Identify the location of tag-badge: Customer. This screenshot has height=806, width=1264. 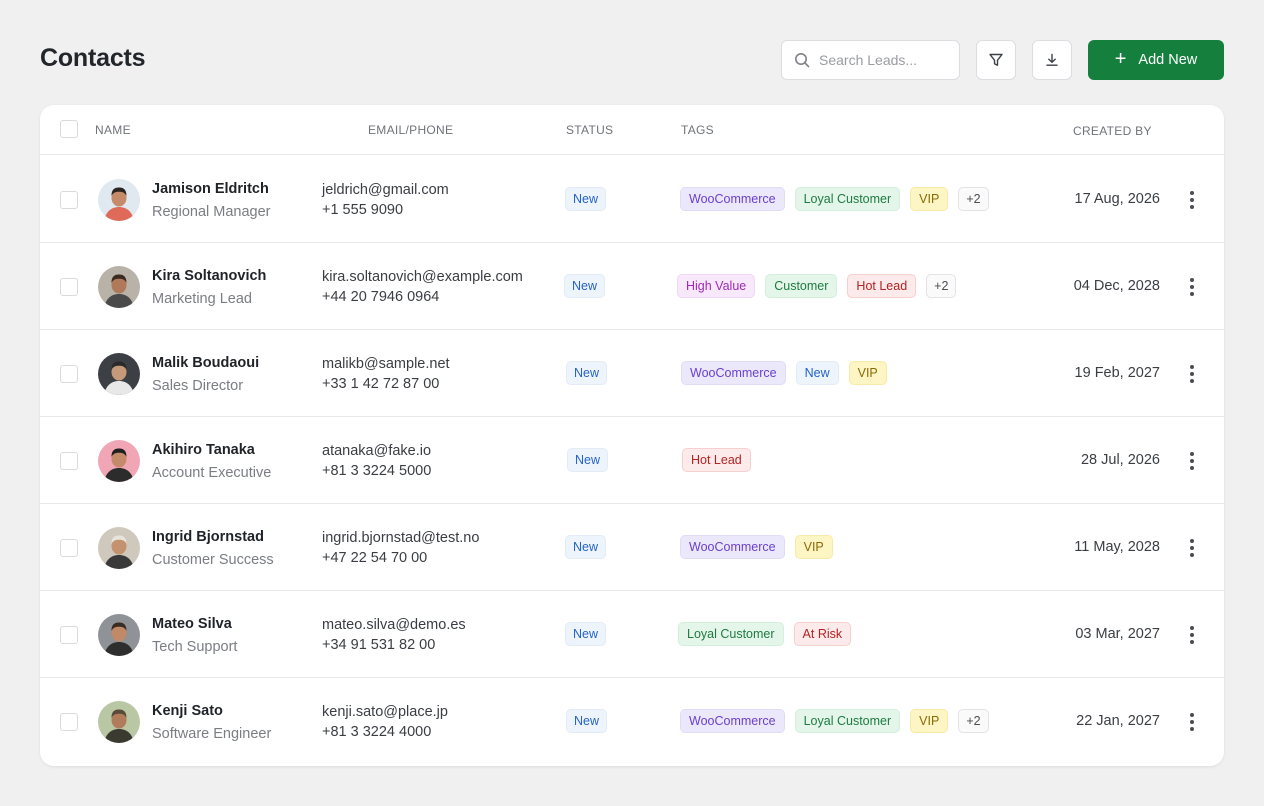
(801, 286).